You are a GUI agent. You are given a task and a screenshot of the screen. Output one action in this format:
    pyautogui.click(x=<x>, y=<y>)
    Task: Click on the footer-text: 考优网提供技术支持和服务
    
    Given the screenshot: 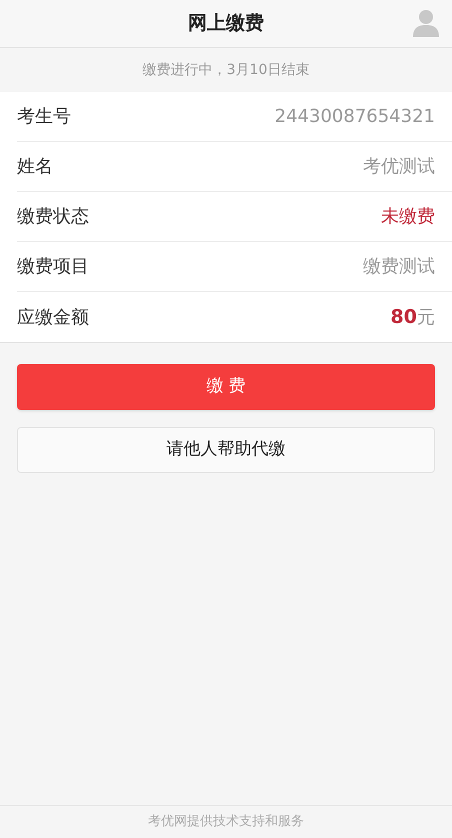 What is the action you would take?
    pyautogui.click(x=226, y=822)
    